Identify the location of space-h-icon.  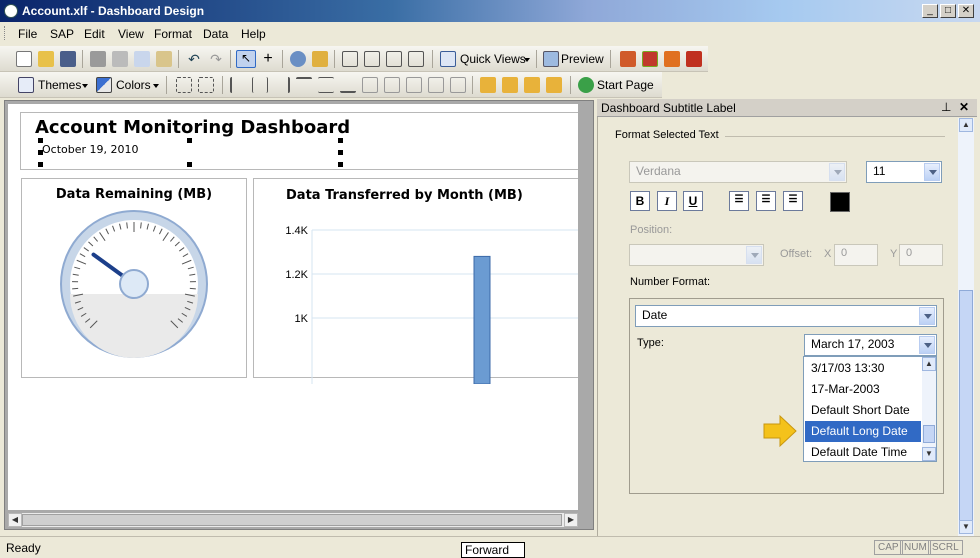
(414, 85).